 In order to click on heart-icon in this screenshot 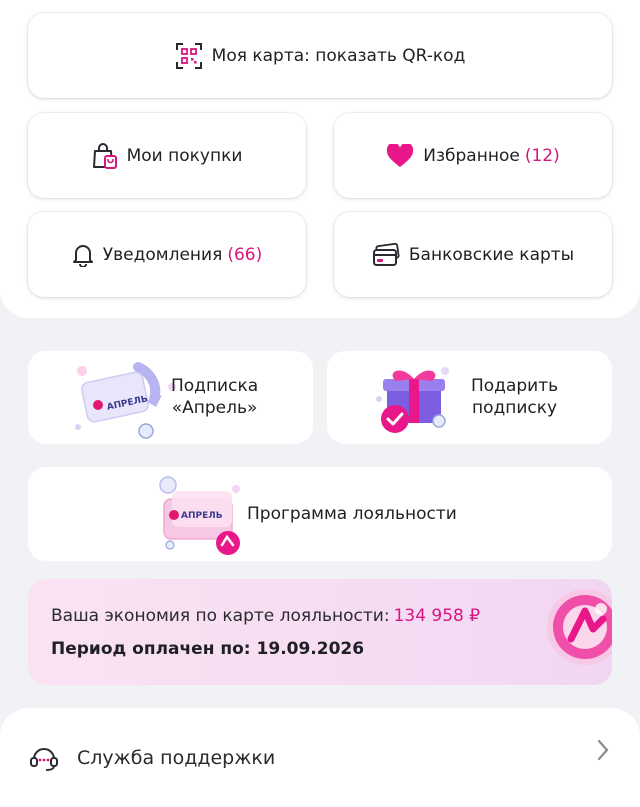, I will do `click(400, 155)`.